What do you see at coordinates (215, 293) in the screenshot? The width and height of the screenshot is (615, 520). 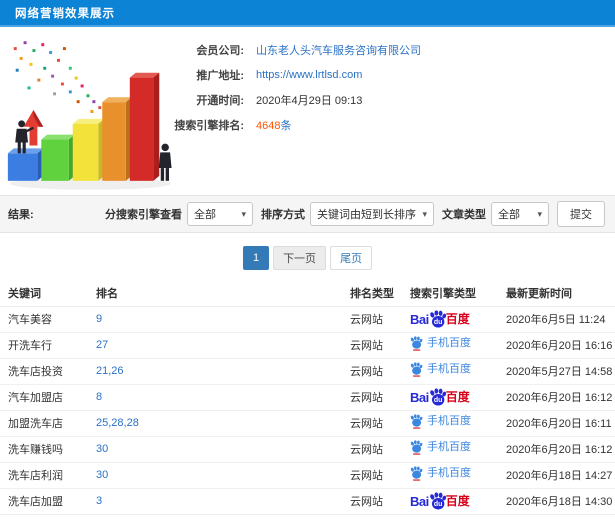 I see `col-rank: 排名` at bounding box center [215, 293].